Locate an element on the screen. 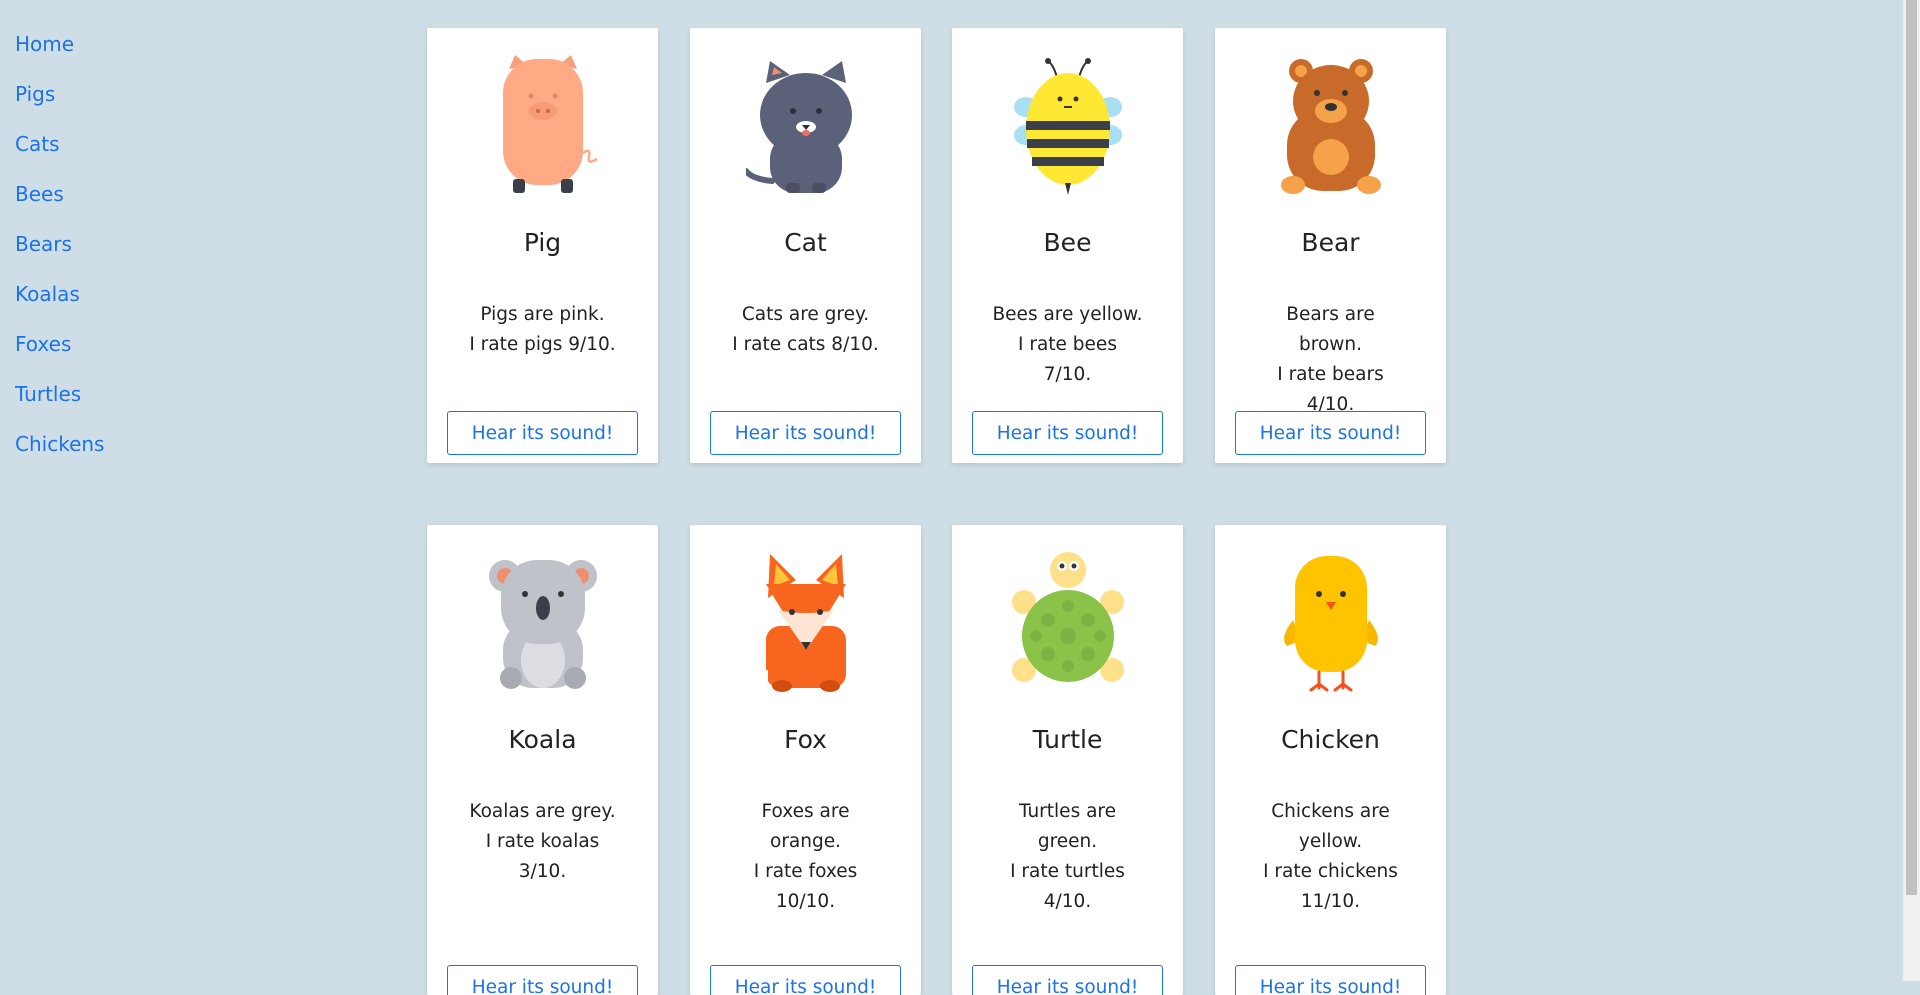 The image size is (1920, 995). scrollbar is located at coordinates (1911, 490).